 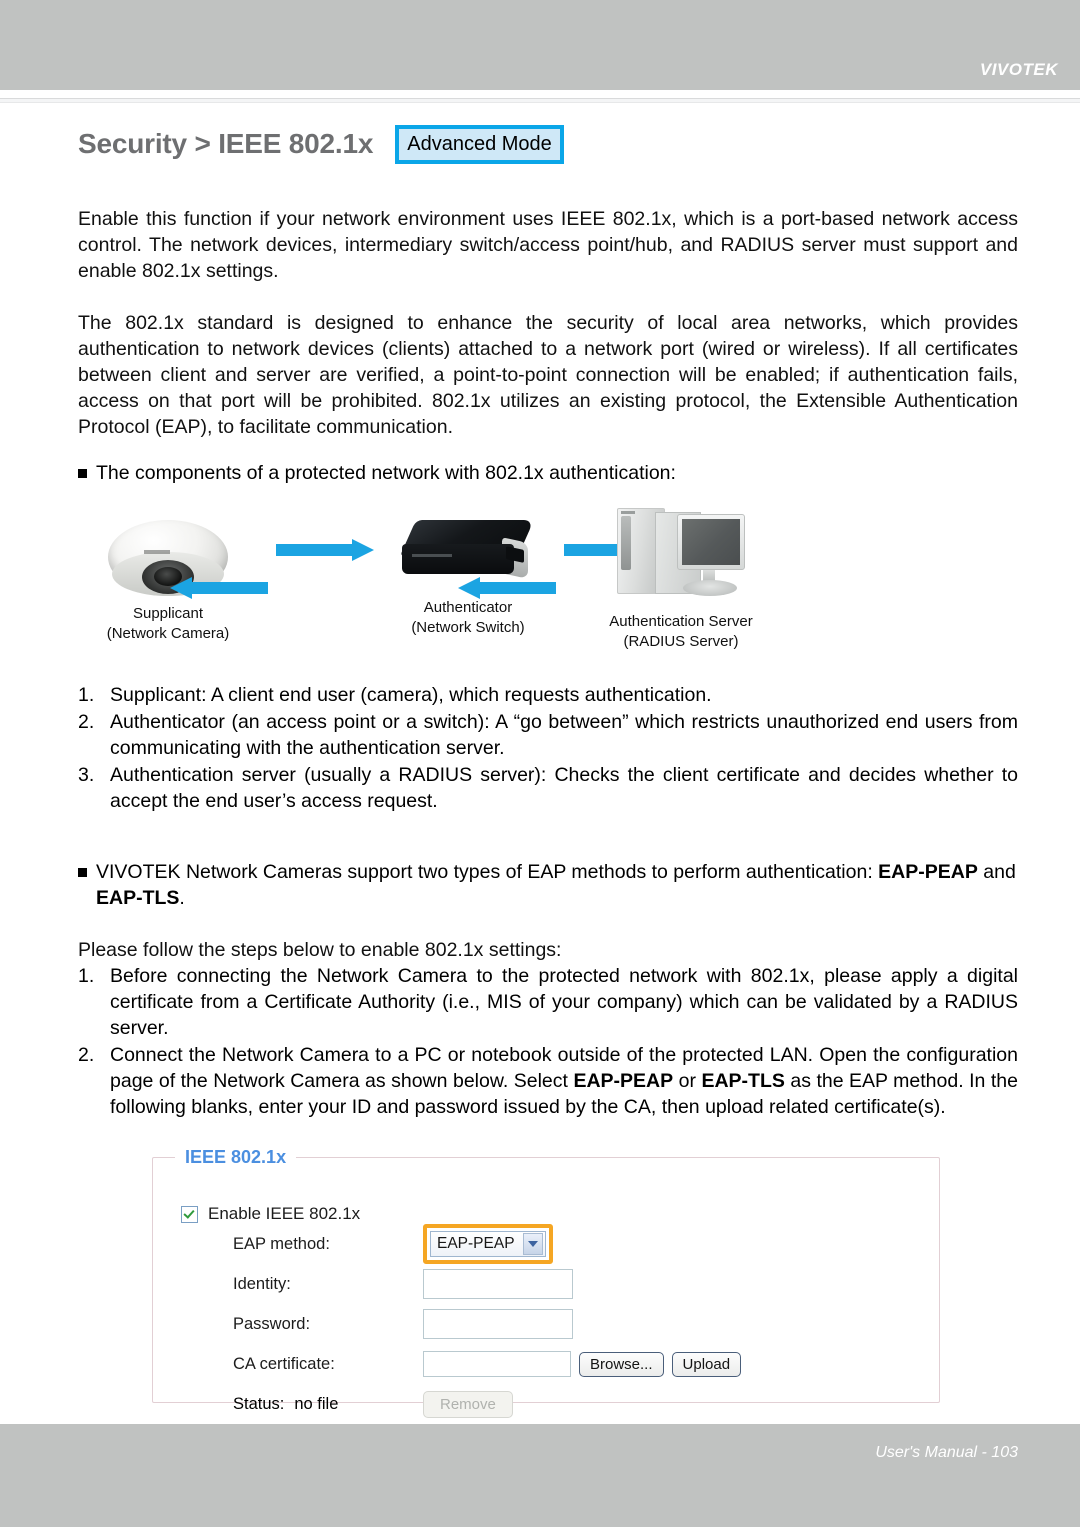 What do you see at coordinates (259, 1403) in the screenshot?
I see `status-label: Status:` at bounding box center [259, 1403].